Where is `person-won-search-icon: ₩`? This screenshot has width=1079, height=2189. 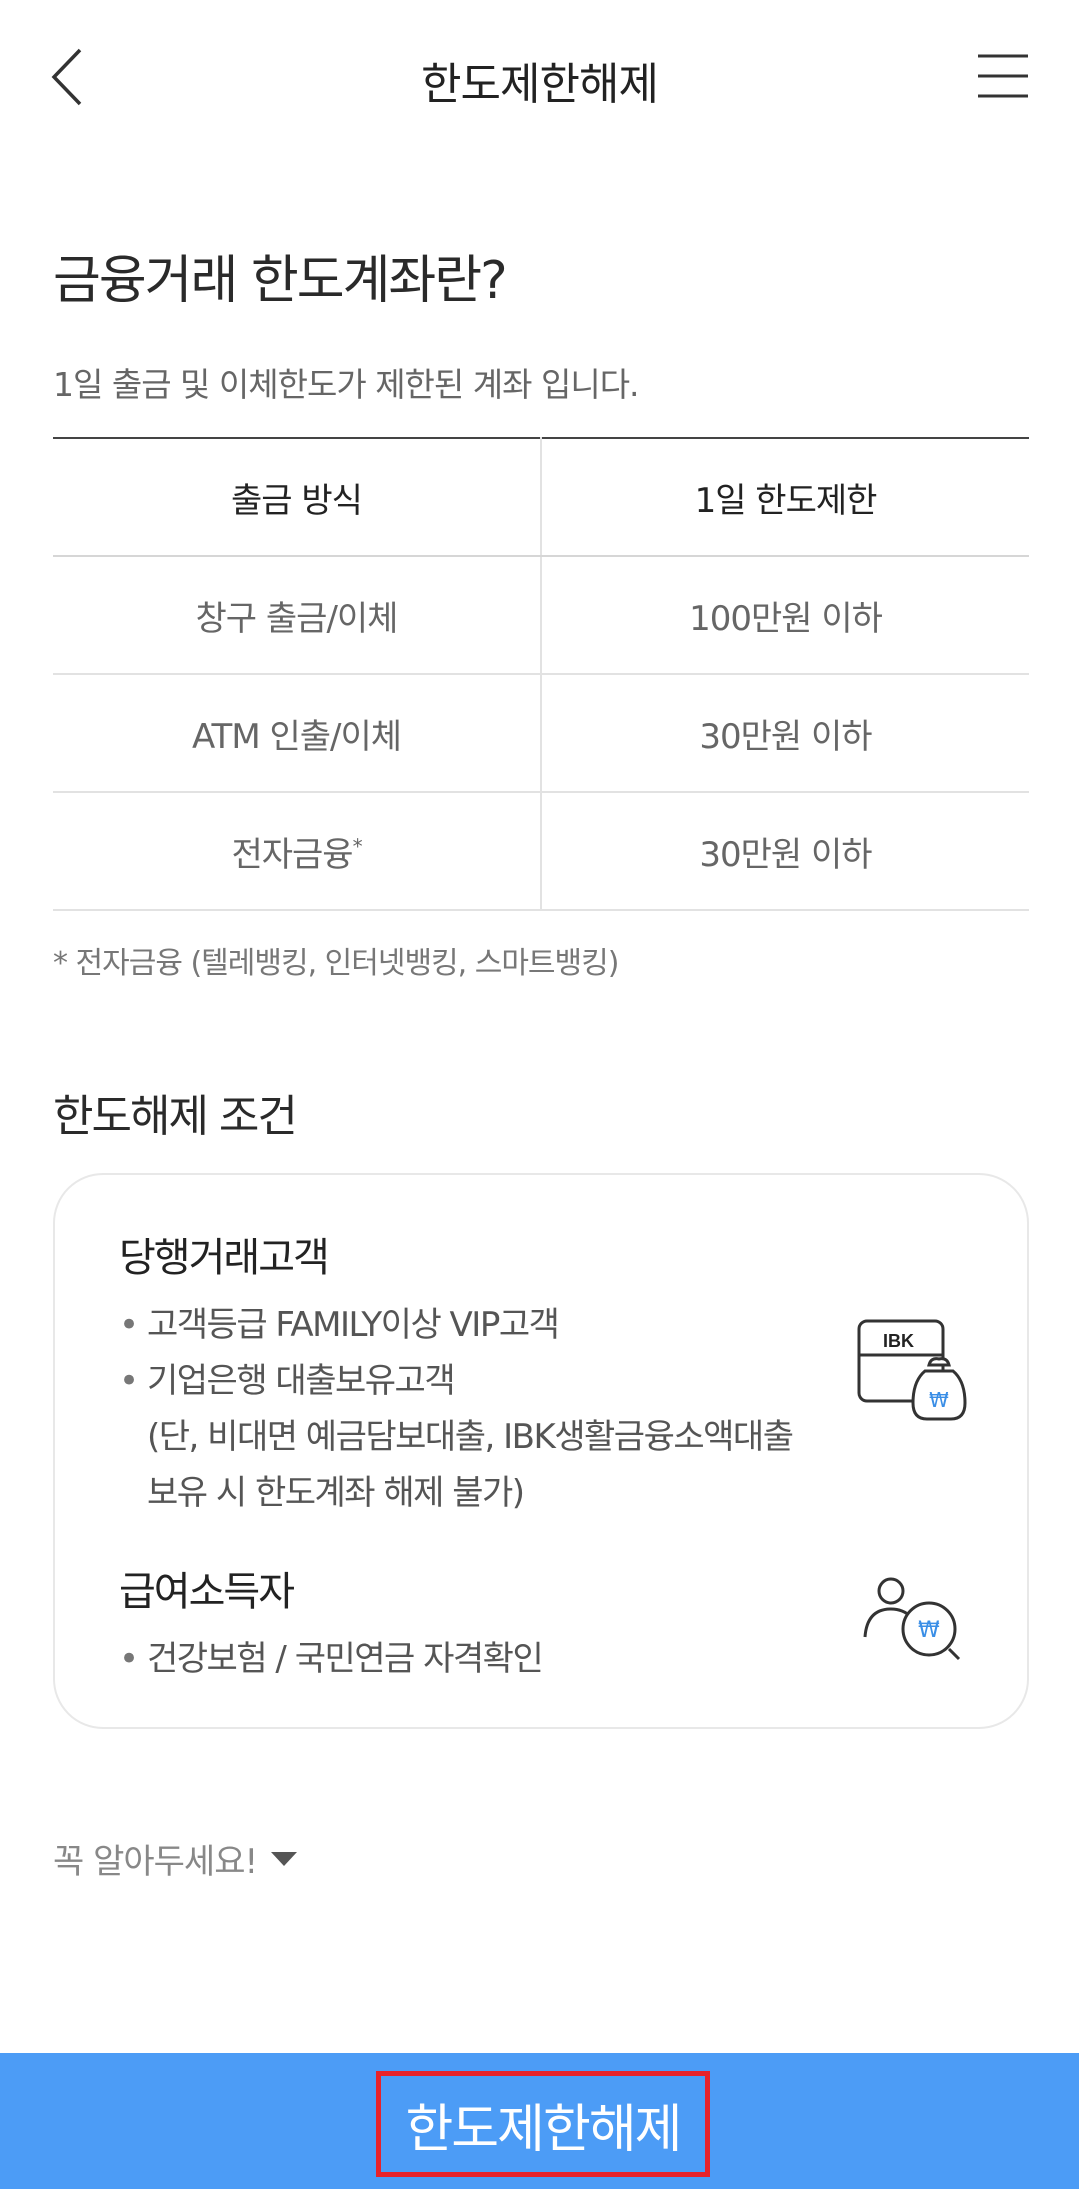
person-won-search-icon: ₩ is located at coordinates (913, 1618).